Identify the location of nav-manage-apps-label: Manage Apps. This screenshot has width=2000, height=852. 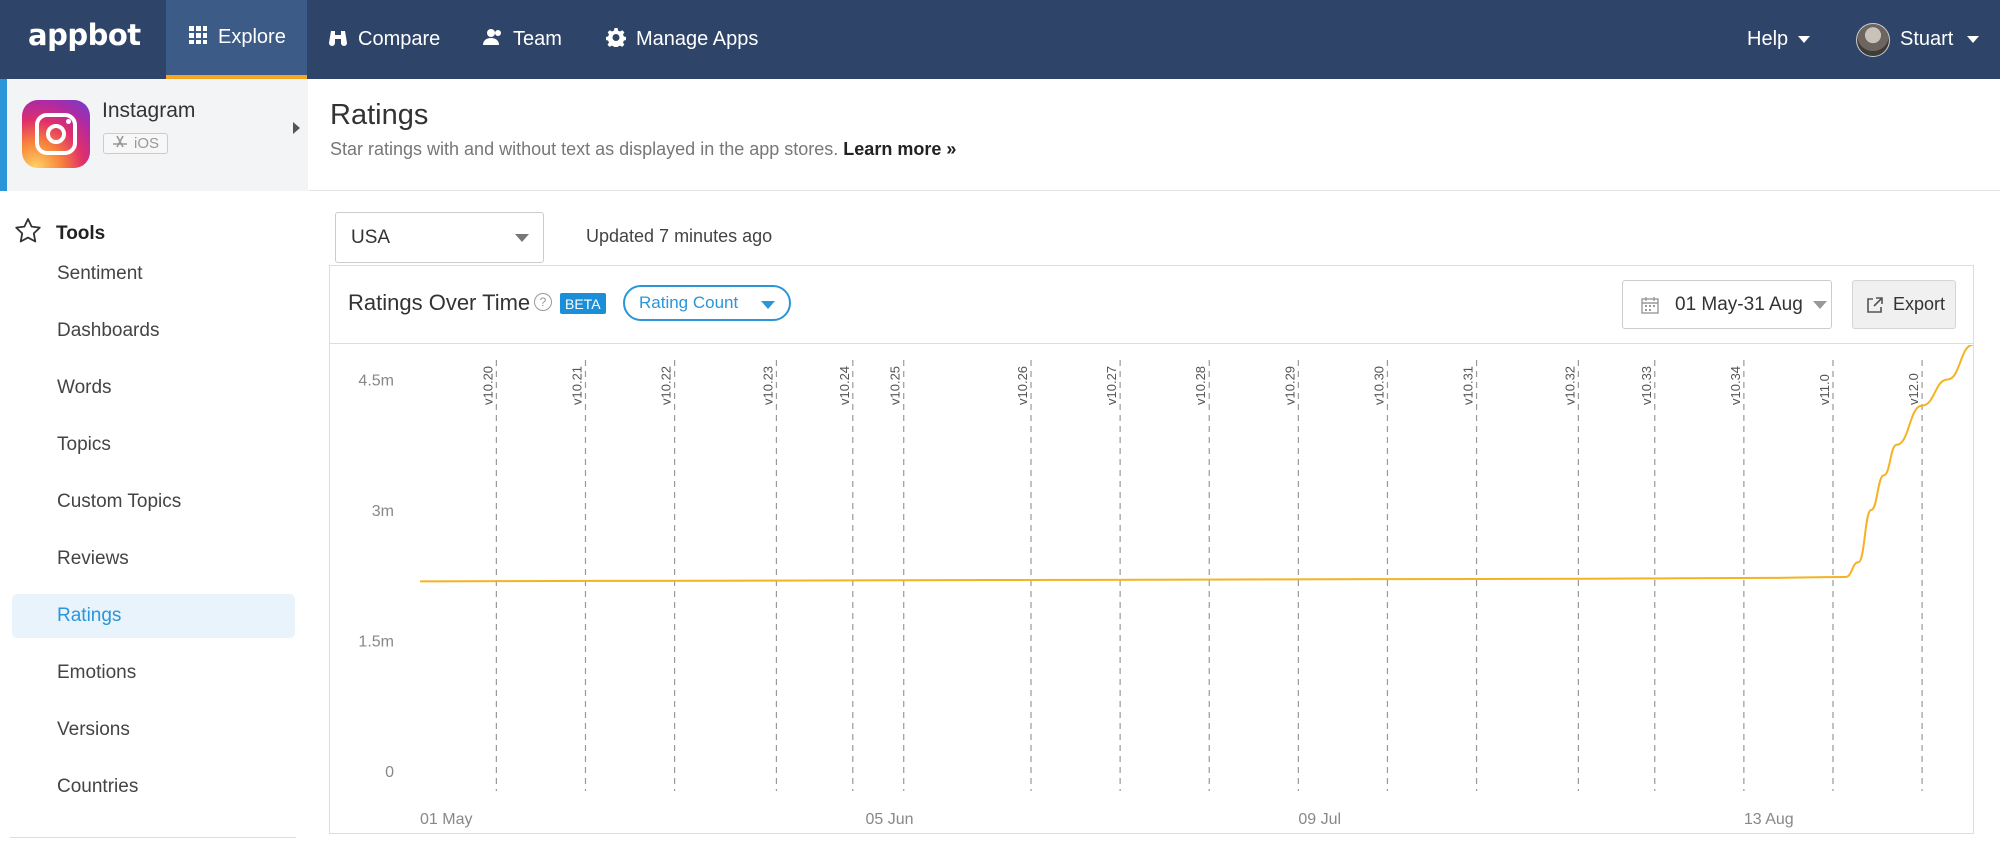
(697, 39).